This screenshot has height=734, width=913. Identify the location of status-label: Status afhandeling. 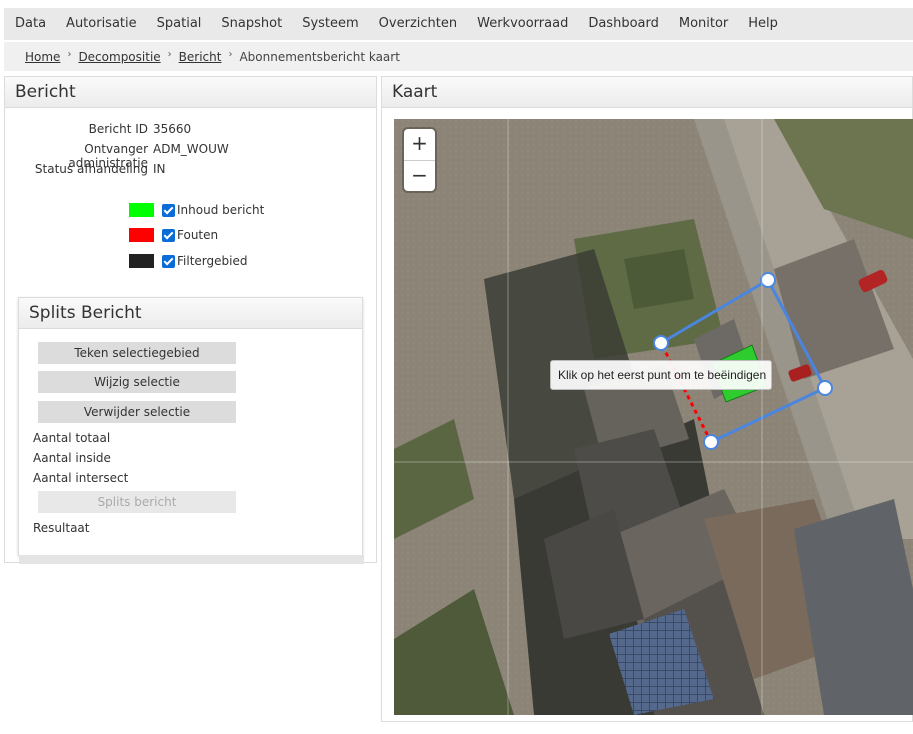
(91, 169).